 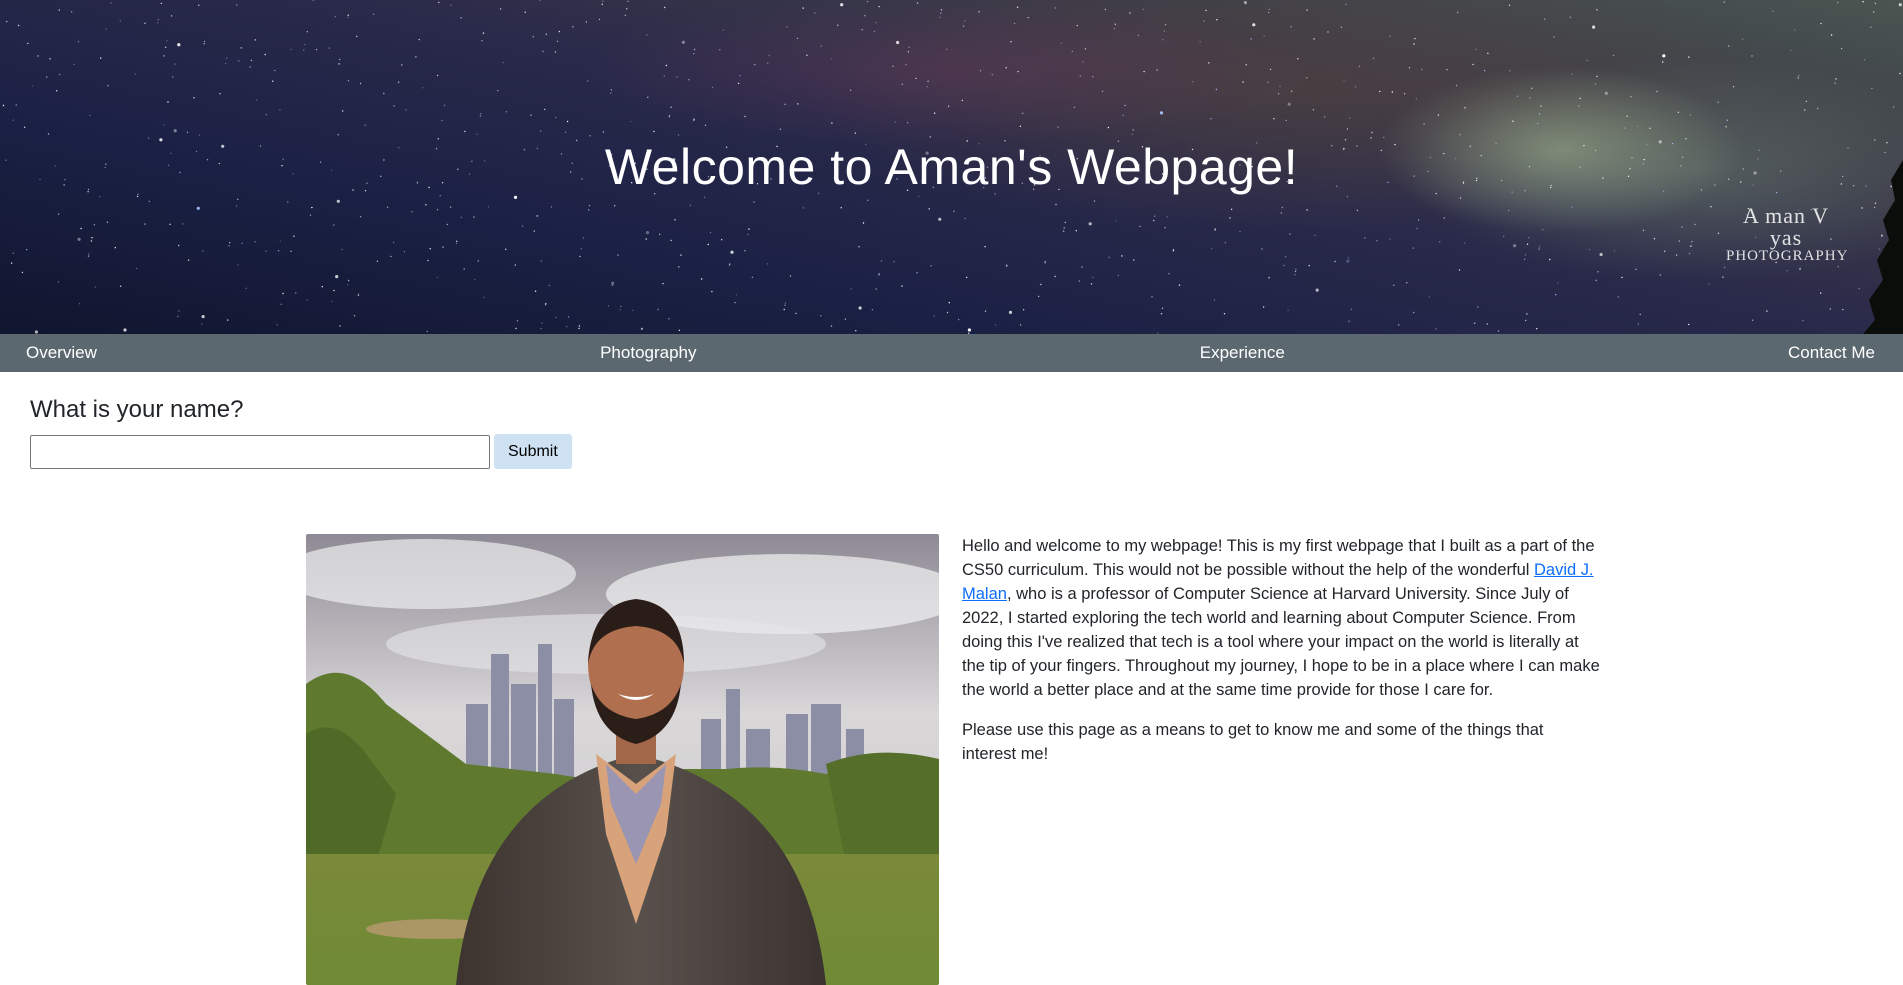 I want to click on submit-button: Submit, so click(x=533, y=451).